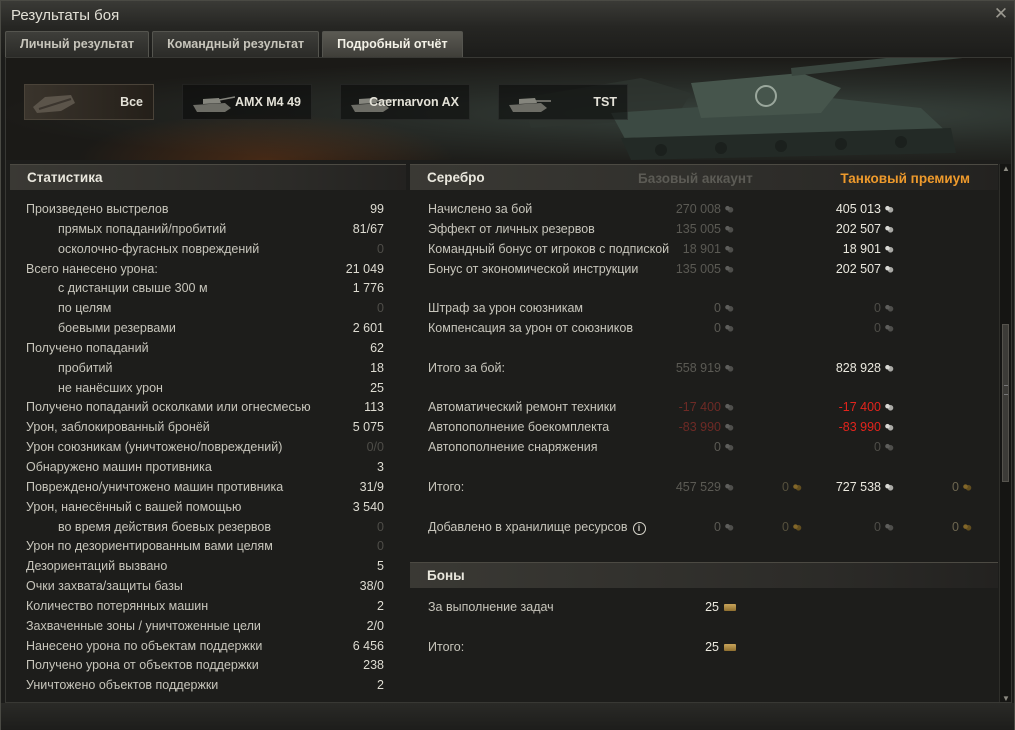 Image resolution: width=1015 pixels, height=730 pixels. What do you see at coordinates (236, 44) in the screenshot?
I see `tab-team-result: Командный результат` at bounding box center [236, 44].